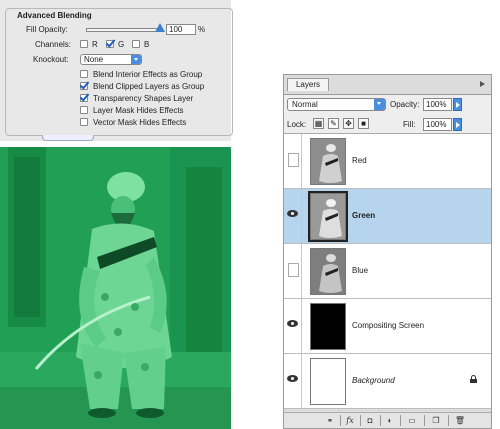  Describe the element at coordinates (84, 98) in the screenshot. I see `transparency-shapes-checkbox` at that location.